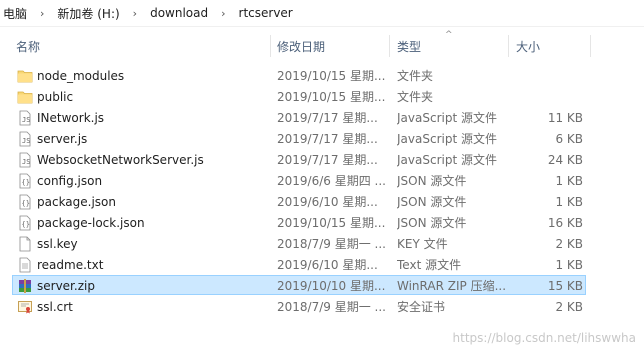  I want to click on column-header-row: 名称 修改日期 类型 ^ 大小, so click(322, 44).